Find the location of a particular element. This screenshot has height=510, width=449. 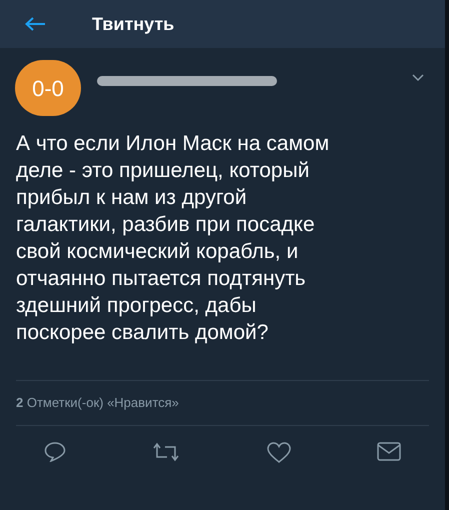

header-title: Твитнуть is located at coordinates (133, 24).